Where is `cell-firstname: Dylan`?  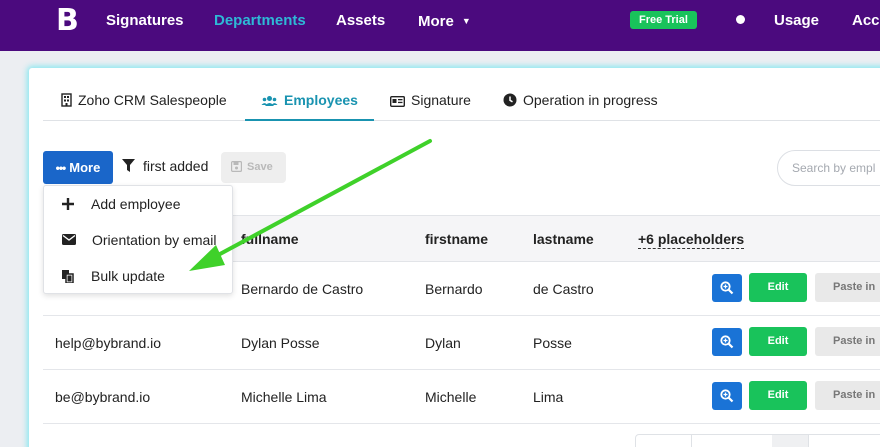 cell-firstname: Dylan is located at coordinates (443, 343).